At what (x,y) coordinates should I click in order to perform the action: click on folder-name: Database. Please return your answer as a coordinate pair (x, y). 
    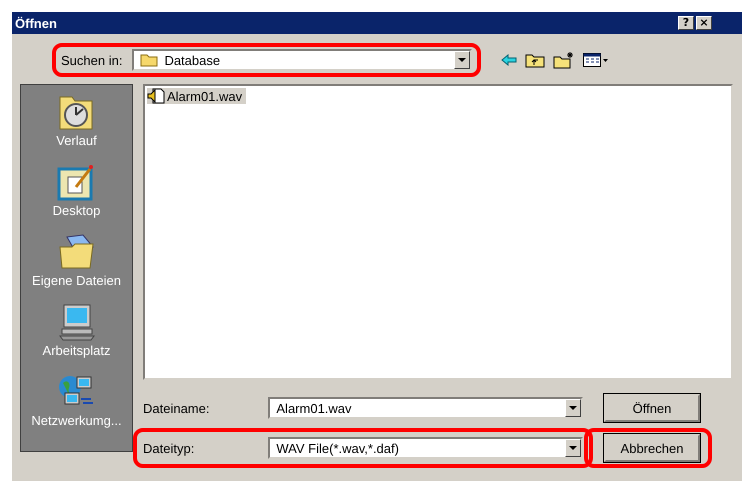
    Looking at the image, I should click on (192, 60).